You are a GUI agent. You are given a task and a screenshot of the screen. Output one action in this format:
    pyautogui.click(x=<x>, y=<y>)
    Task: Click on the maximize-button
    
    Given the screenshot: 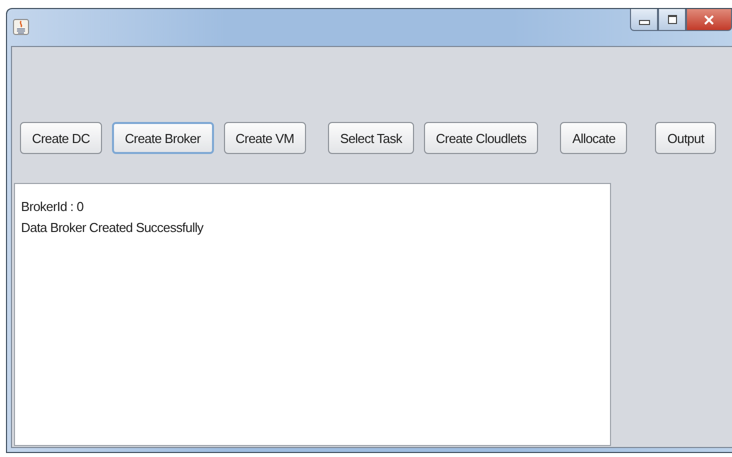 What is the action you would take?
    pyautogui.click(x=672, y=20)
    